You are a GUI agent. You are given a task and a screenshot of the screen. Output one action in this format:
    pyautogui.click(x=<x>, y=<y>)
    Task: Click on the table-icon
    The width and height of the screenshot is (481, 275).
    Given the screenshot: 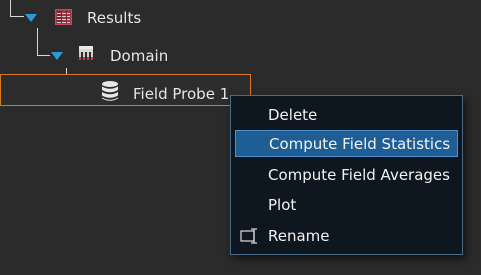 What is the action you would take?
    pyautogui.click(x=63, y=17)
    